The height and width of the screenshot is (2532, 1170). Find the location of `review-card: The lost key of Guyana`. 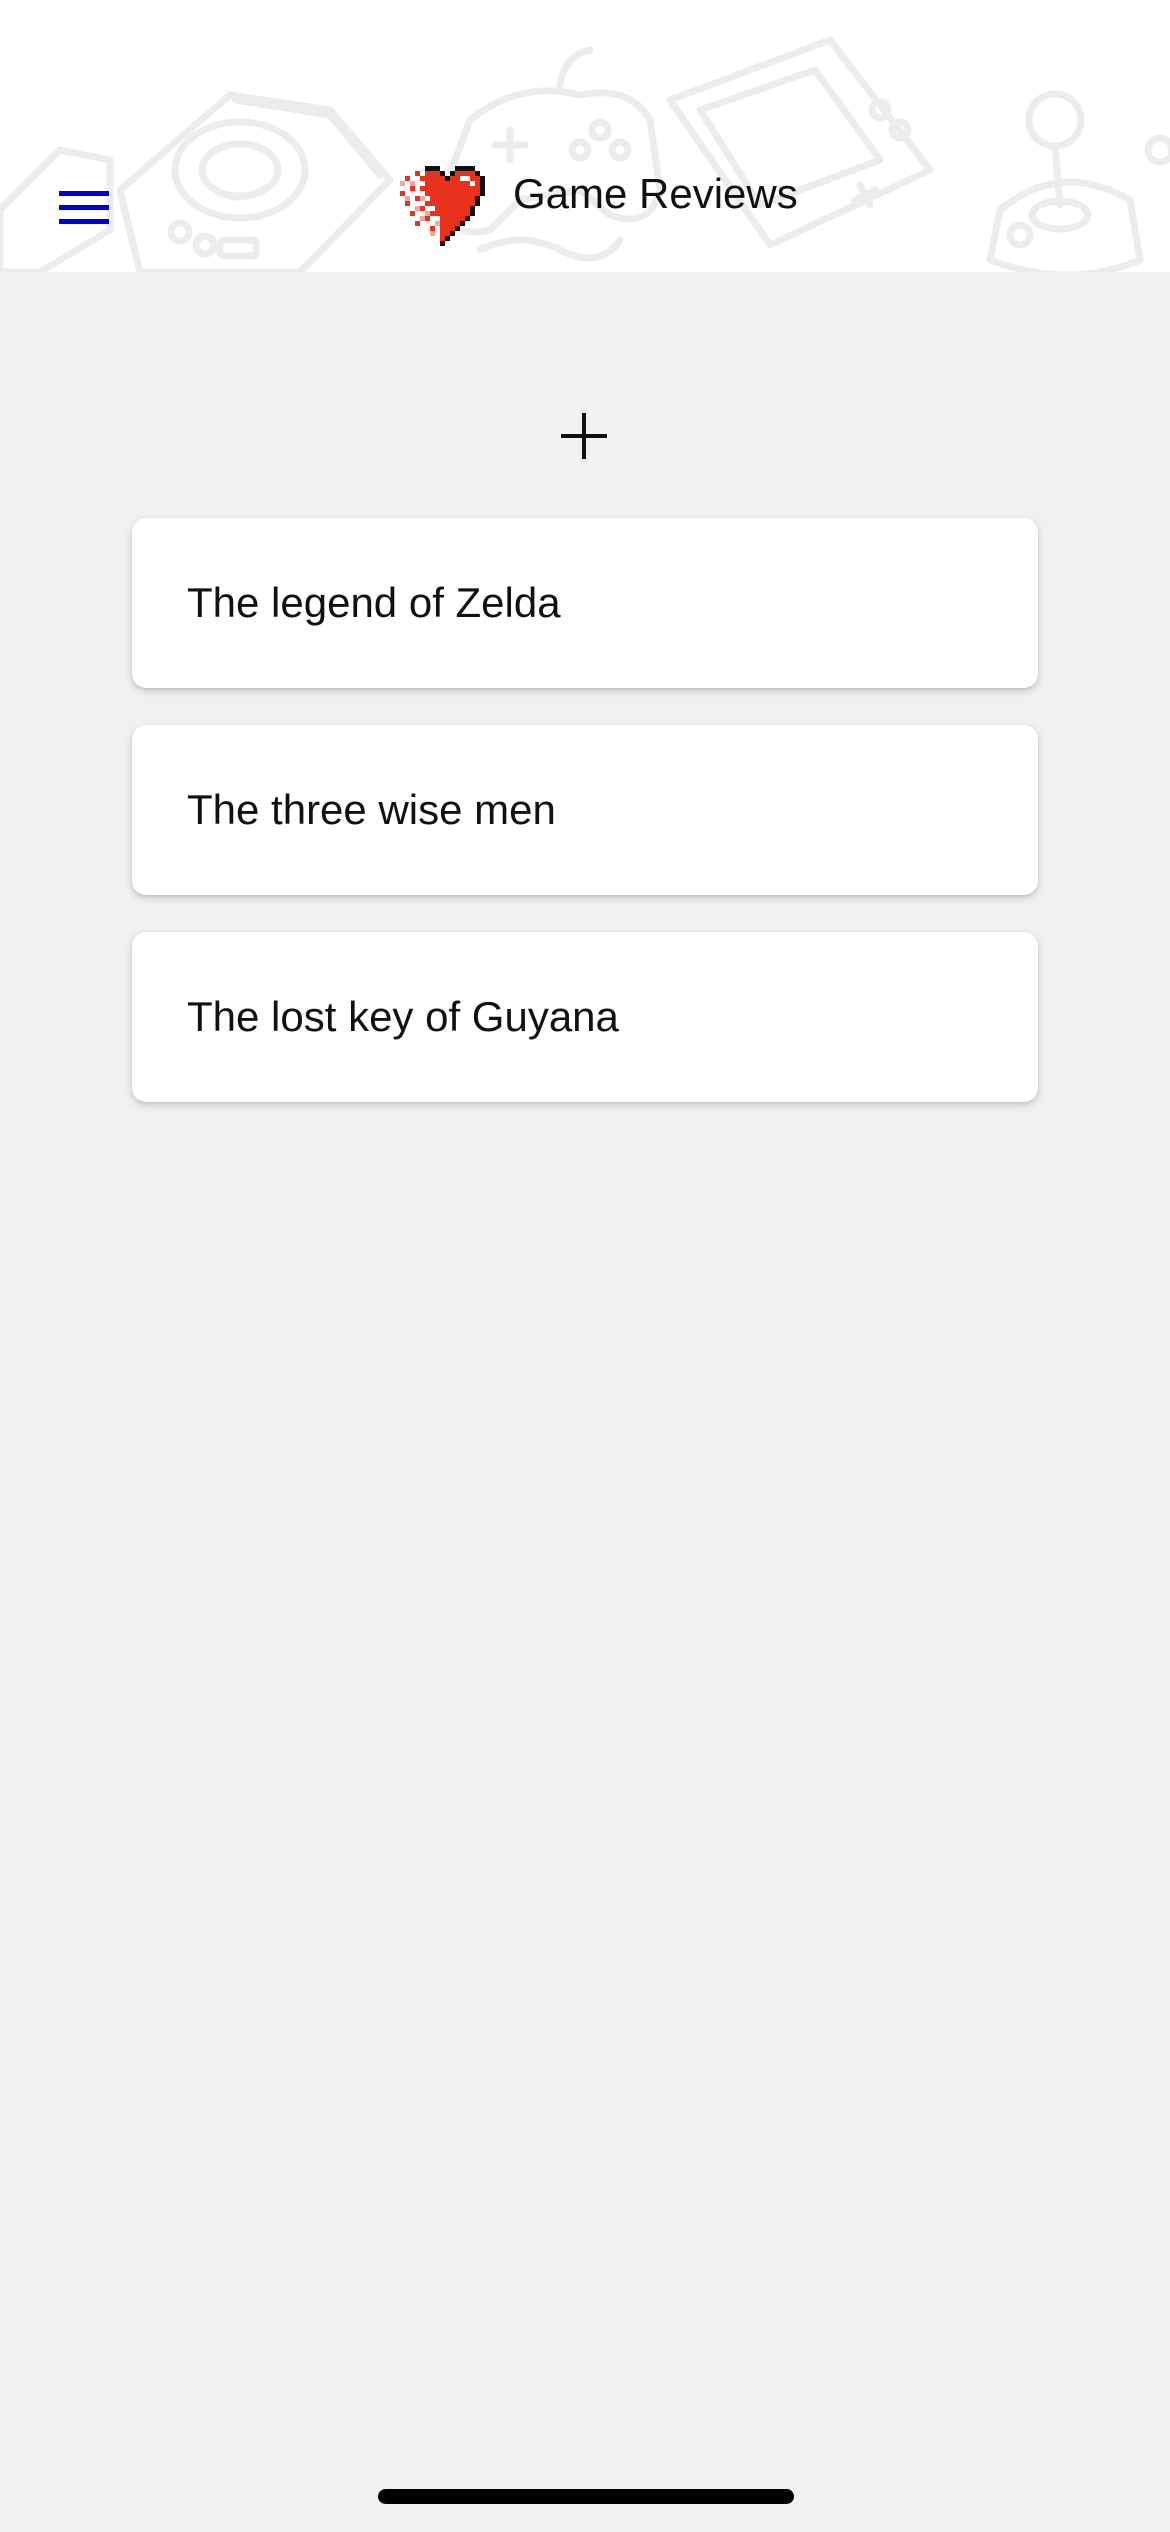

review-card: The lost key of Guyana is located at coordinates (585, 1017).